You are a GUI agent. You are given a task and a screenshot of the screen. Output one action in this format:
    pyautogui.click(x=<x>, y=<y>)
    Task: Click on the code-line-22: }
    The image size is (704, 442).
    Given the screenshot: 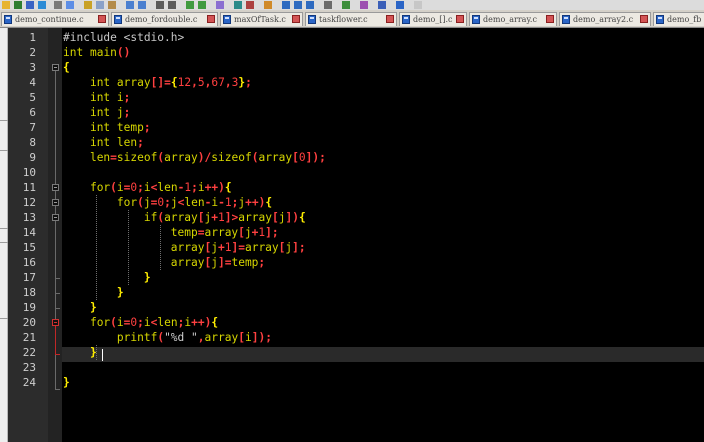 What is the action you would take?
    pyautogui.click(x=80, y=352)
    